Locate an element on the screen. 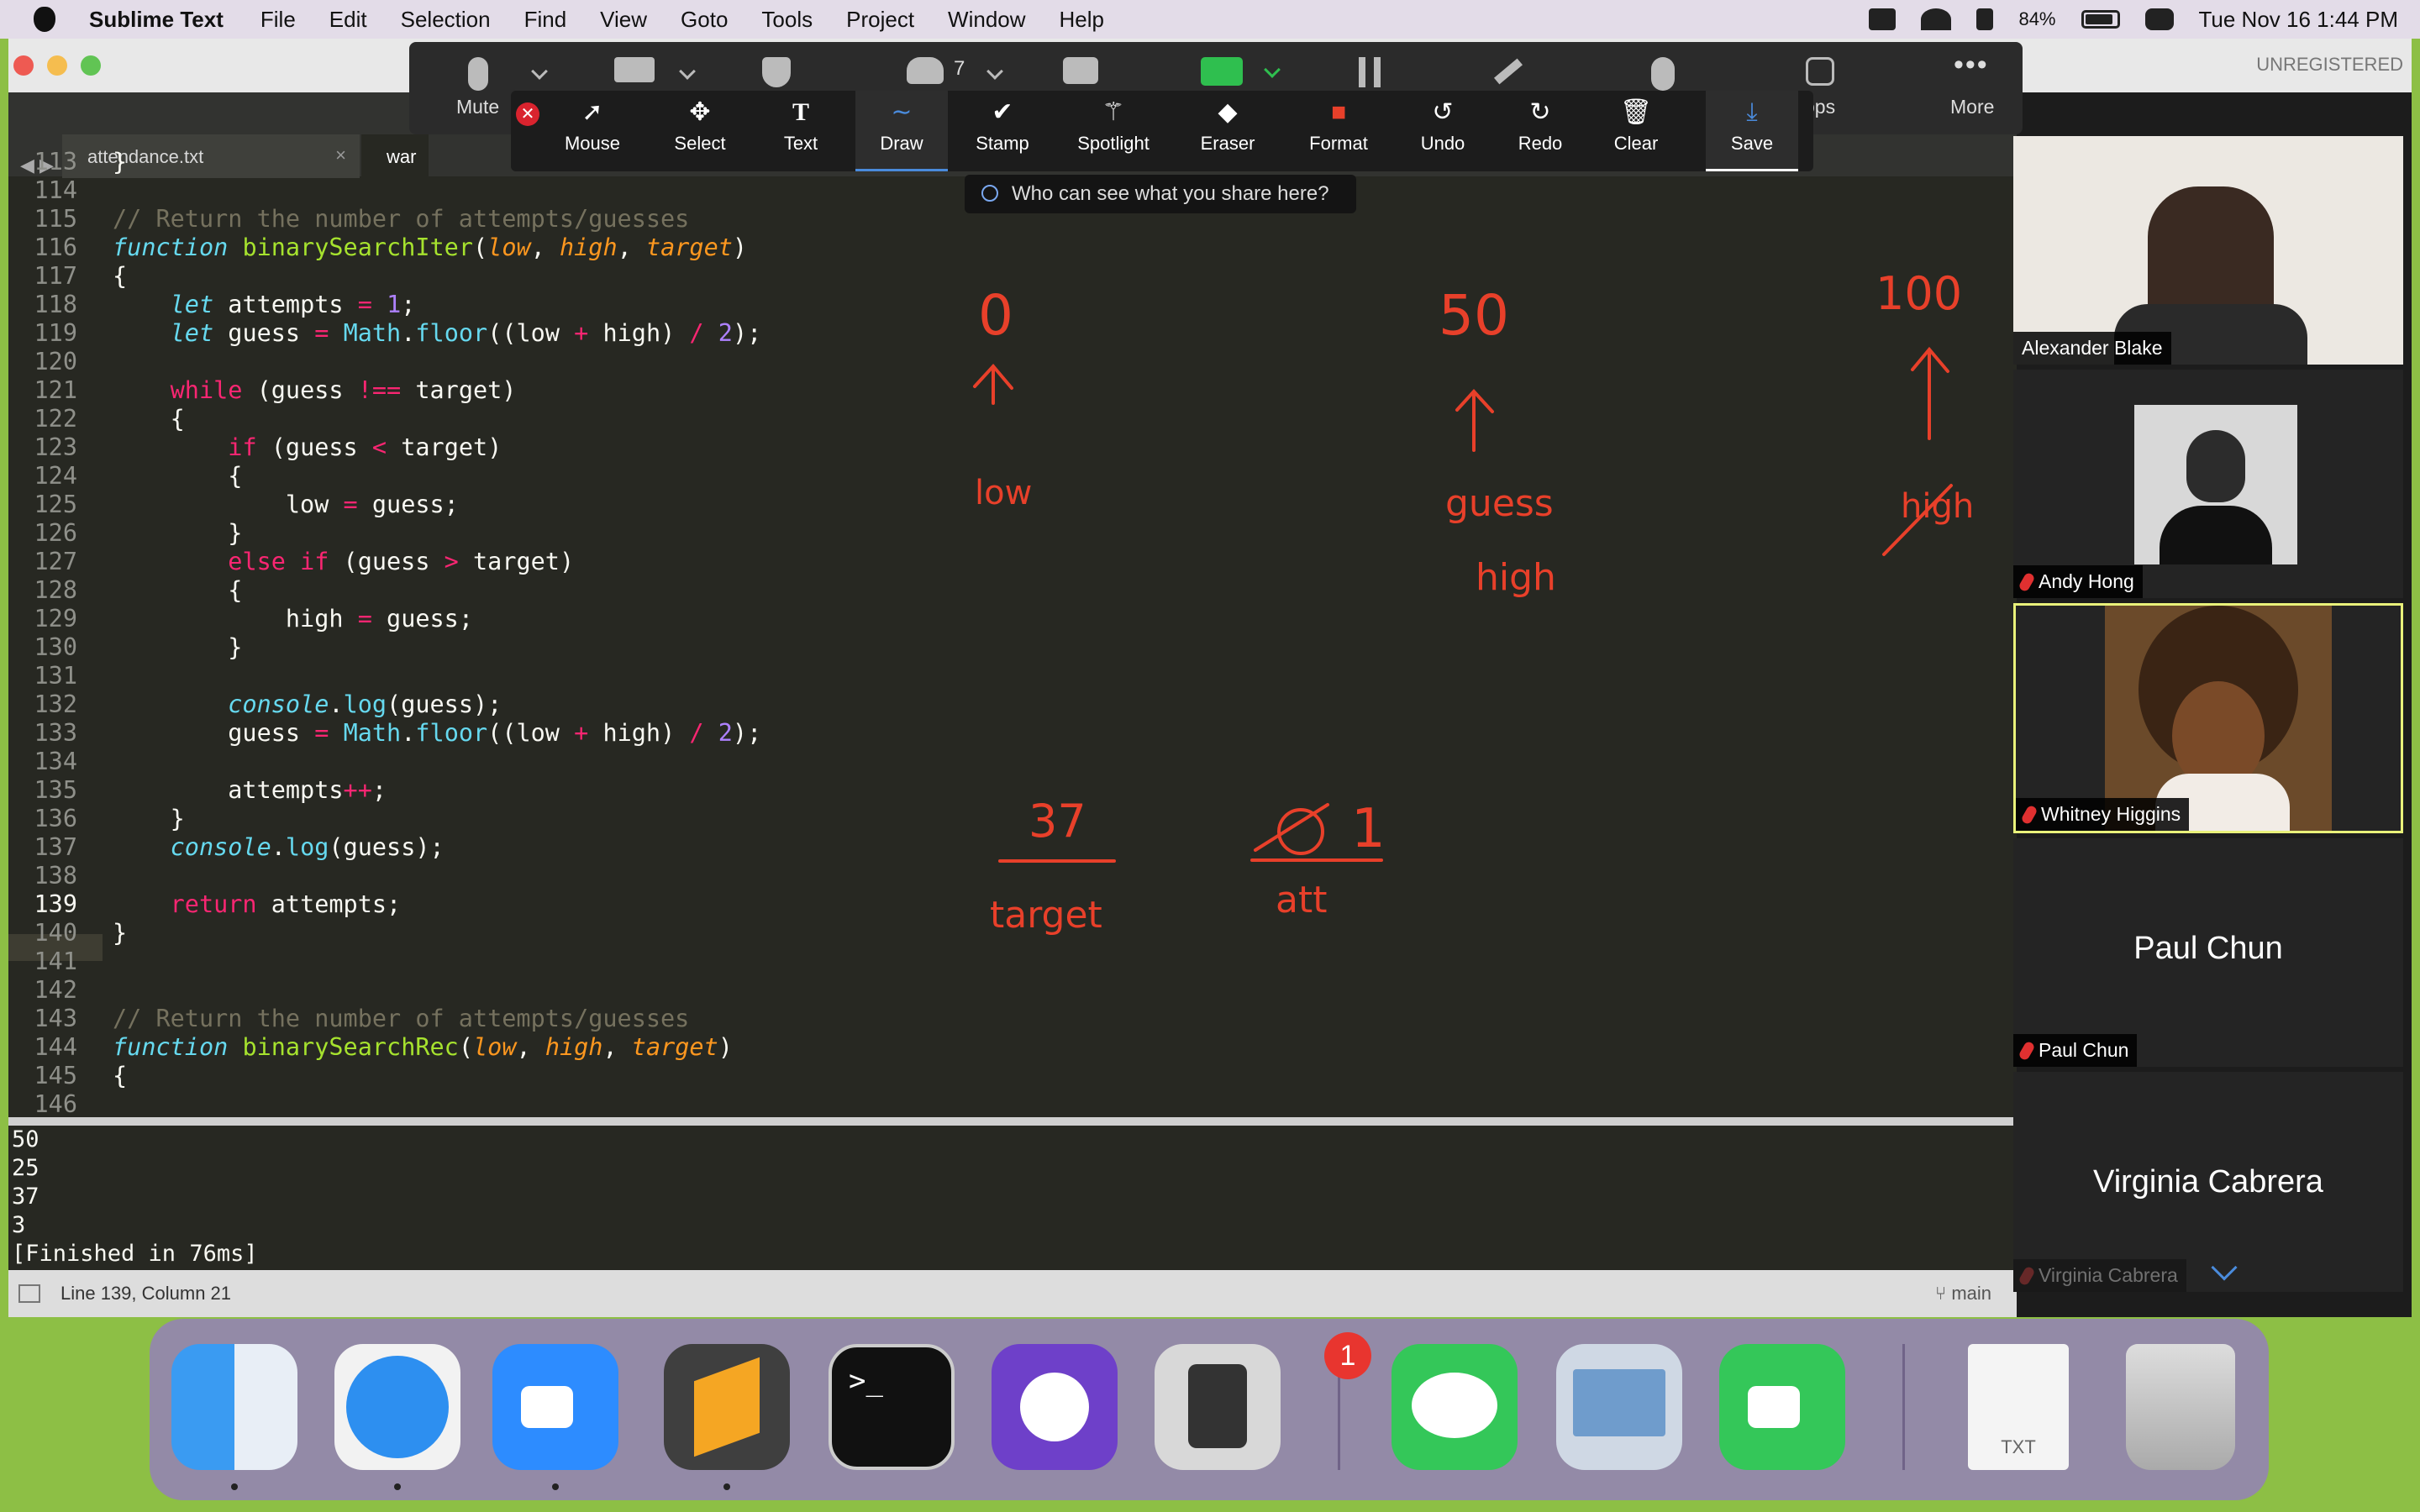  more-dots-icon: ••• is located at coordinates (1972, 65).